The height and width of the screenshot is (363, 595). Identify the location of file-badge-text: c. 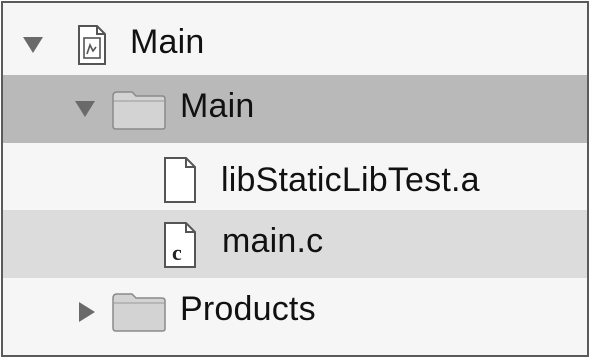
(177, 252).